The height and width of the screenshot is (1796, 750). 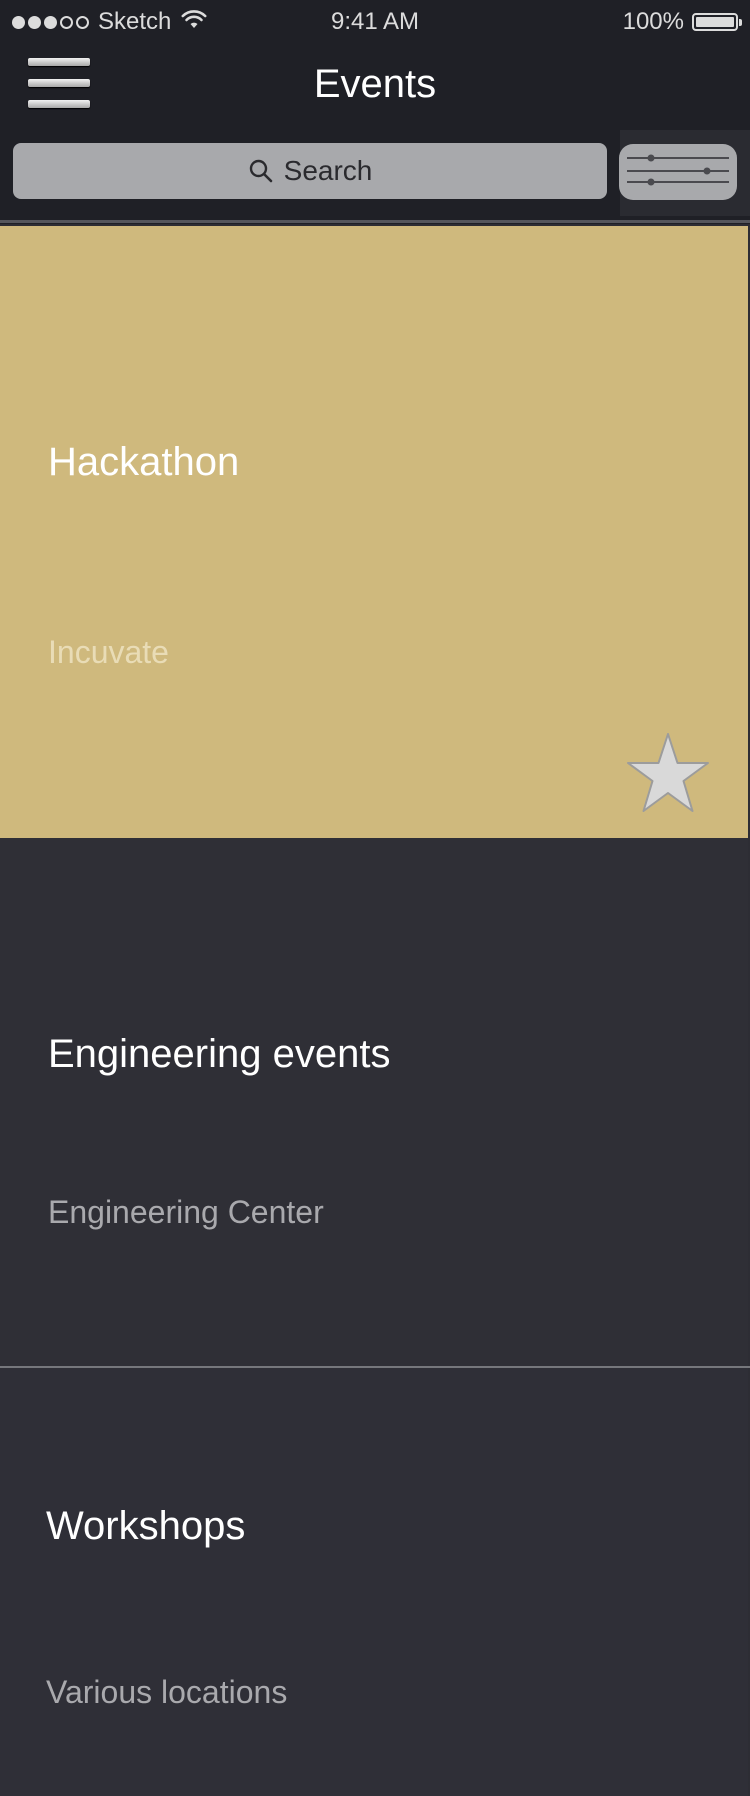 I want to click on navigation-header: Sketch 9:41 AM 100% Events Search, so click(x=375, y=112).